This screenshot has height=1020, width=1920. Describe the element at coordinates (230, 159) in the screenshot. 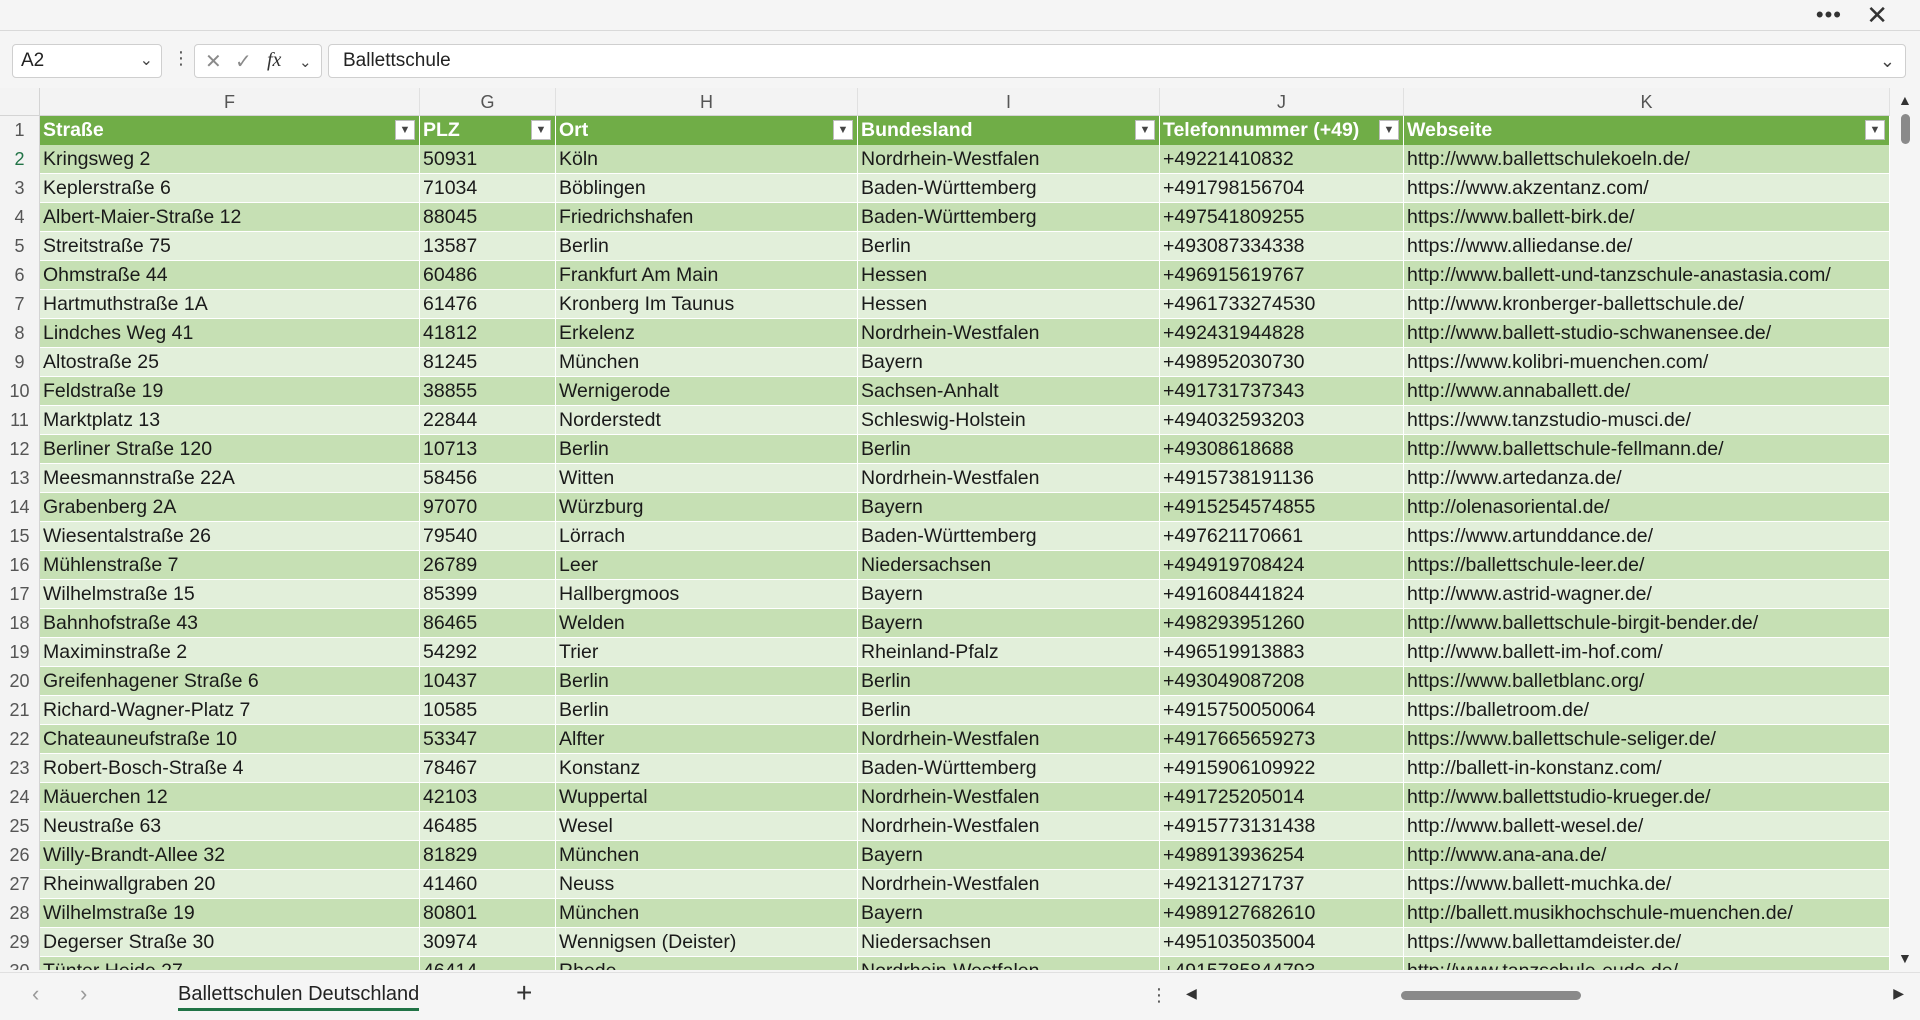

I see `table-cell: Kringsweg 2` at that location.